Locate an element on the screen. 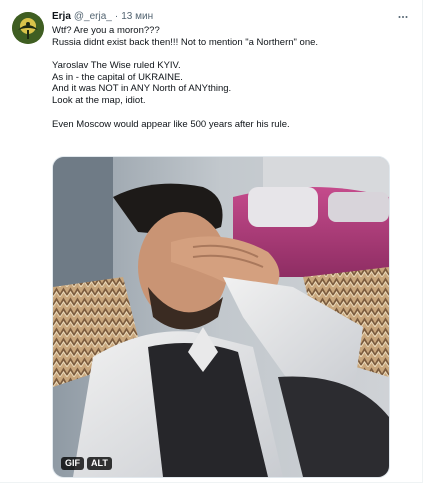 The width and height of the screenshot is (423, 483). tweet-line: Yaroslav The Wise ruled KYIV. is located at coordinates (116, 66).